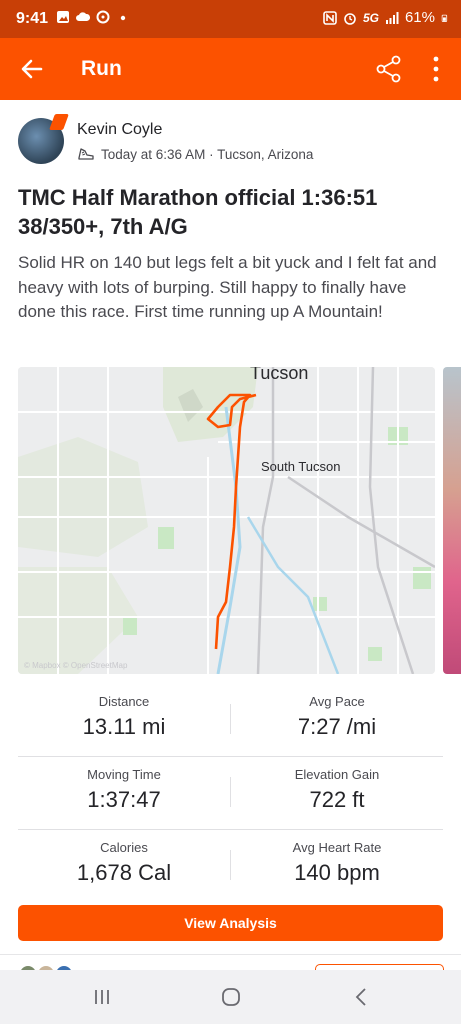 The width and height of the screenshot is (461, 1024). What do you see at coordinates (230, 19) in the screenshot?
I see `status-bar: 9:41 5G 61%` at bounding box center [230, 19].